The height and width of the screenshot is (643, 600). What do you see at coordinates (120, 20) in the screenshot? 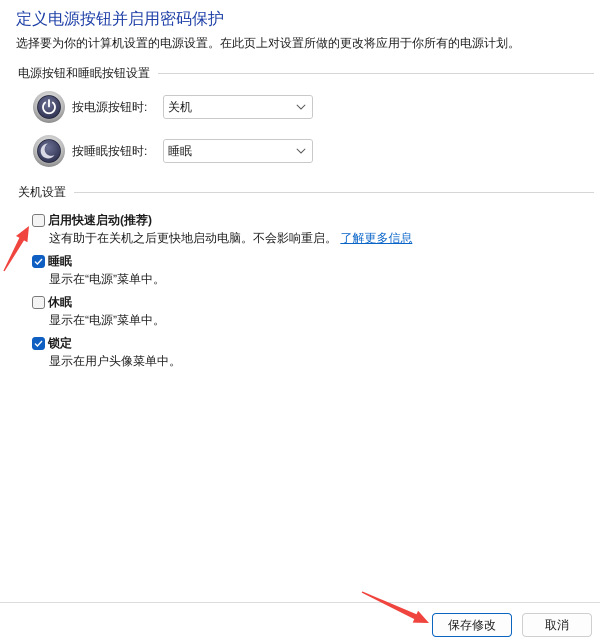
I see `page-title: 定义电源按钮并启用密码保护` at bounding box center [120, 20].